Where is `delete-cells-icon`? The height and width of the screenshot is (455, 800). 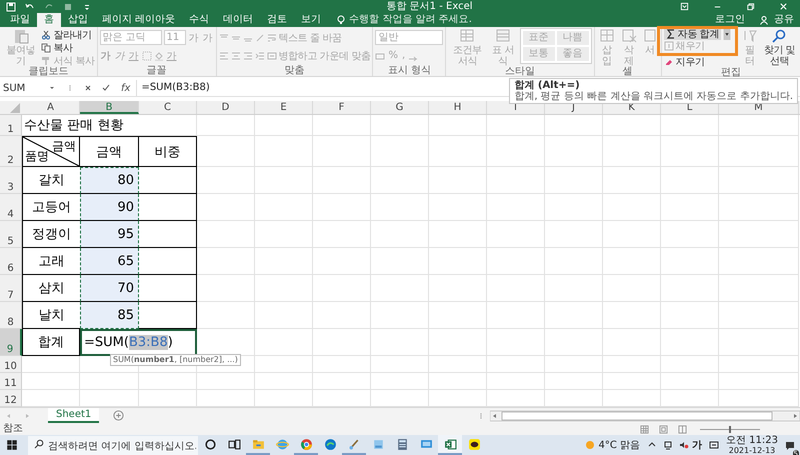
delete-cells-icon is located at coordinates (628, 36).